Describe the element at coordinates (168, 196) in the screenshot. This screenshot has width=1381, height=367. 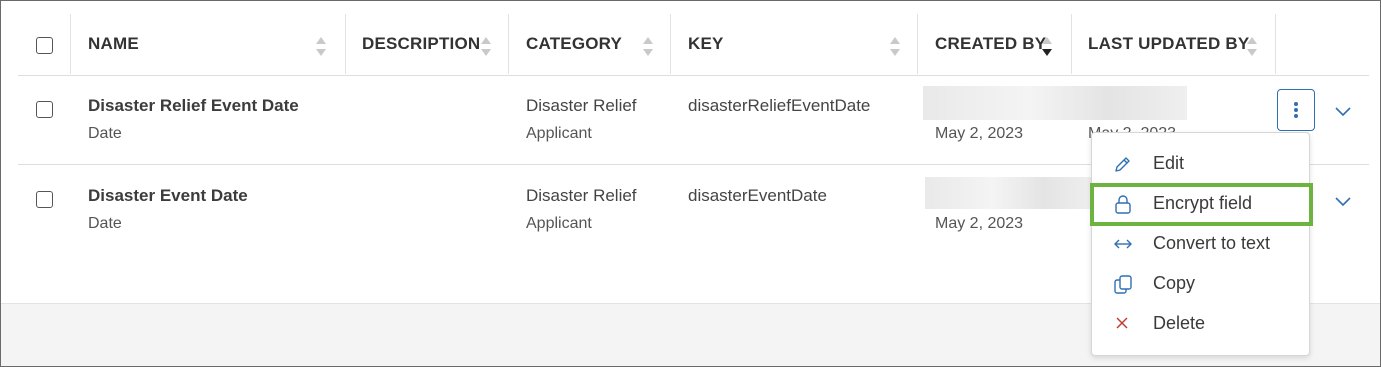
I see `row-name: Disaster Event Date` at that location.